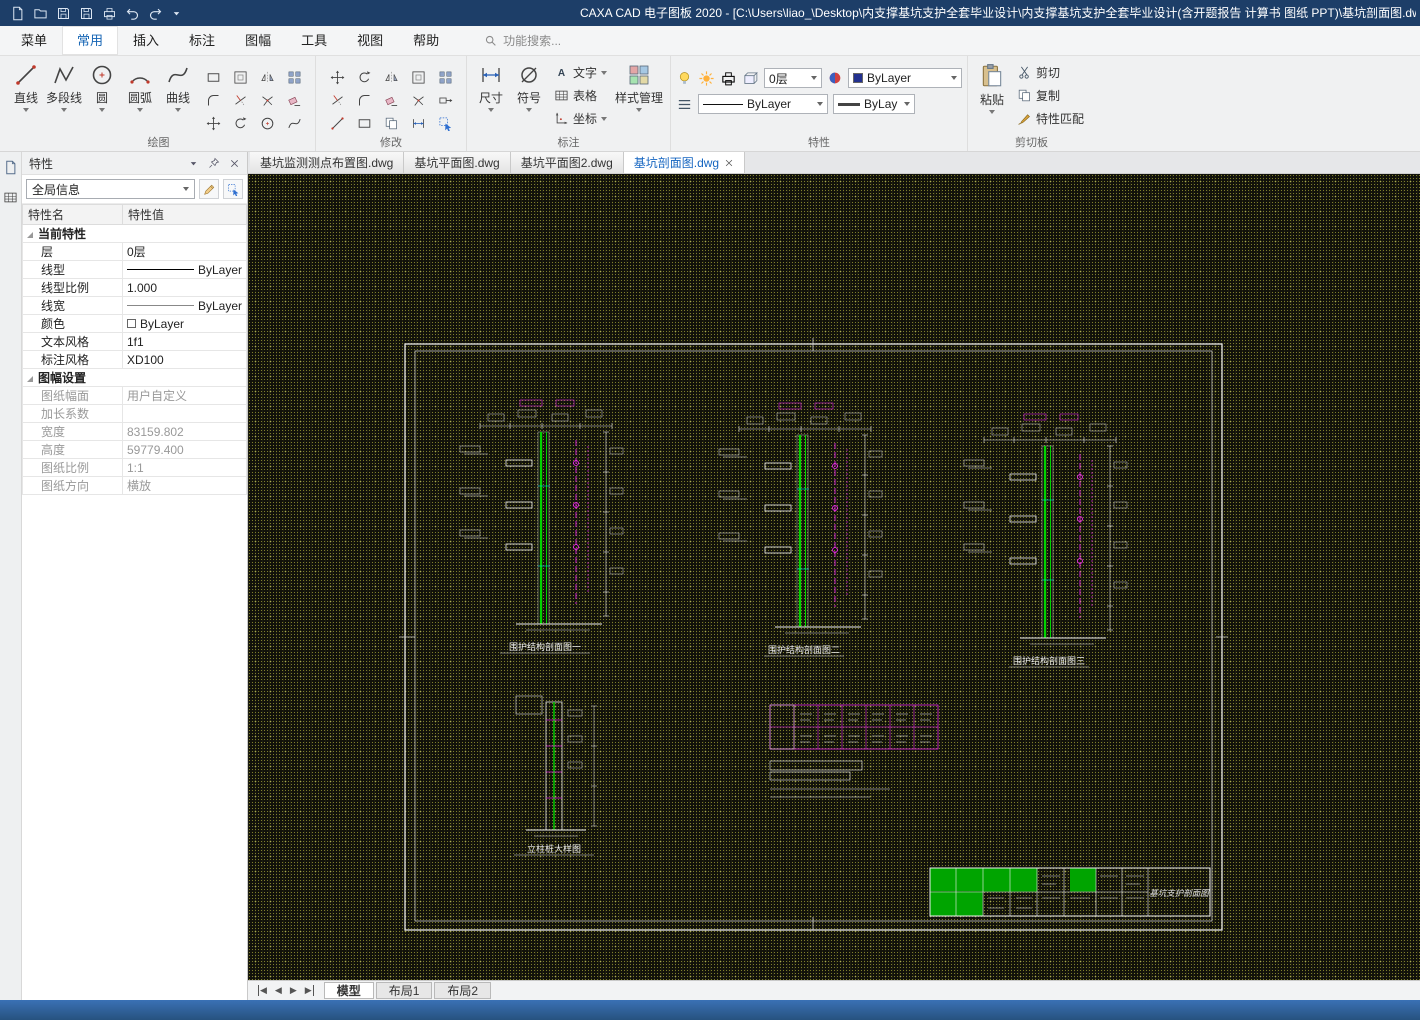  What do you see at coordinates (581, 118) in the screenshot?
I see `annotate-stack-item-2: 坐标` at bounding box center [581, 118].